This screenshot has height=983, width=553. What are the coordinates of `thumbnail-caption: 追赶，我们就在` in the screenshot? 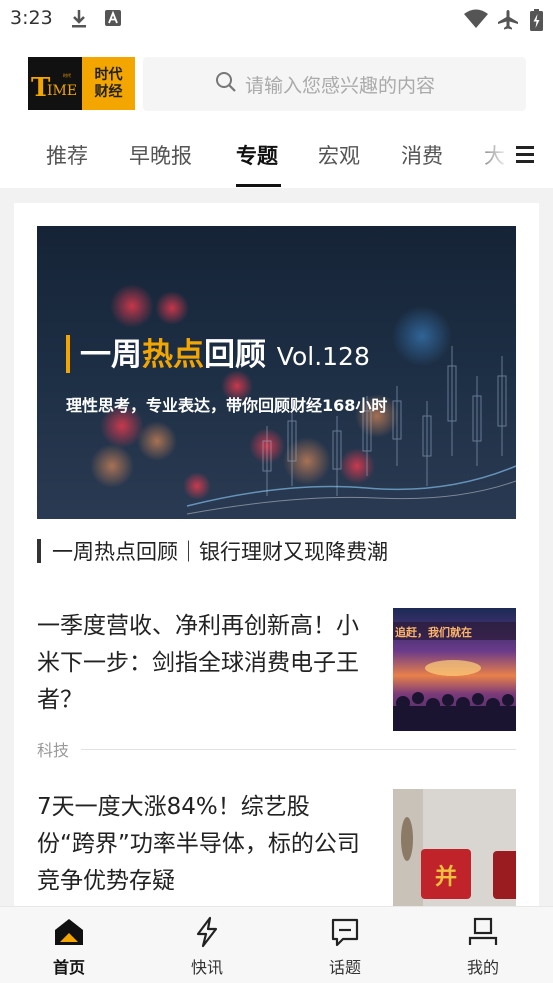 It's located at (433, 632).